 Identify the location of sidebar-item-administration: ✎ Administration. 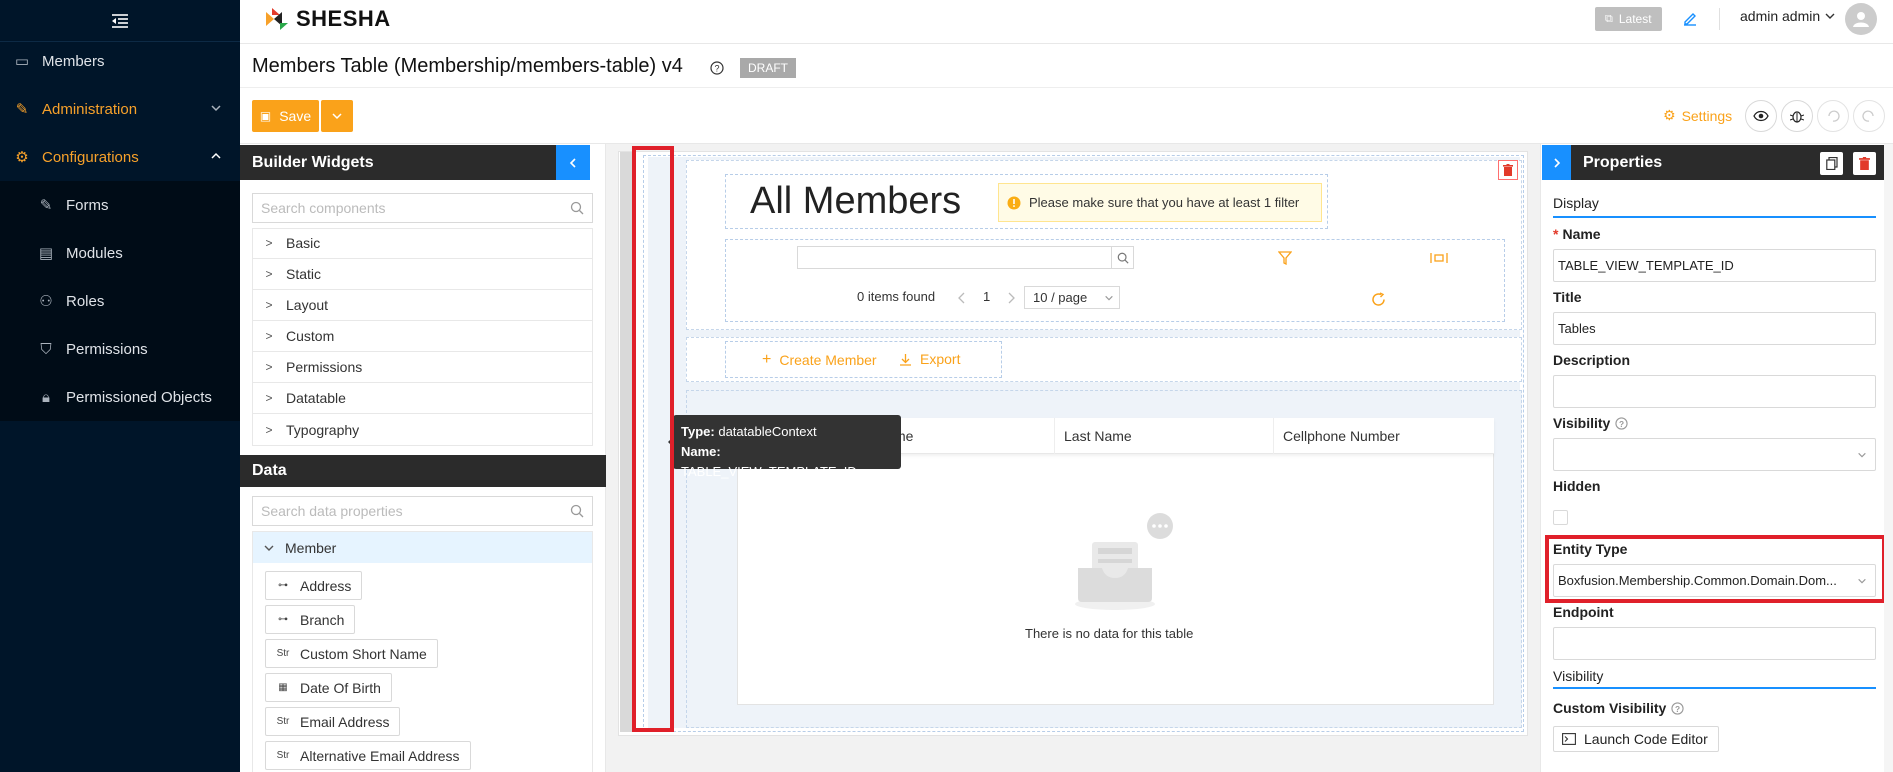
(120, 109).